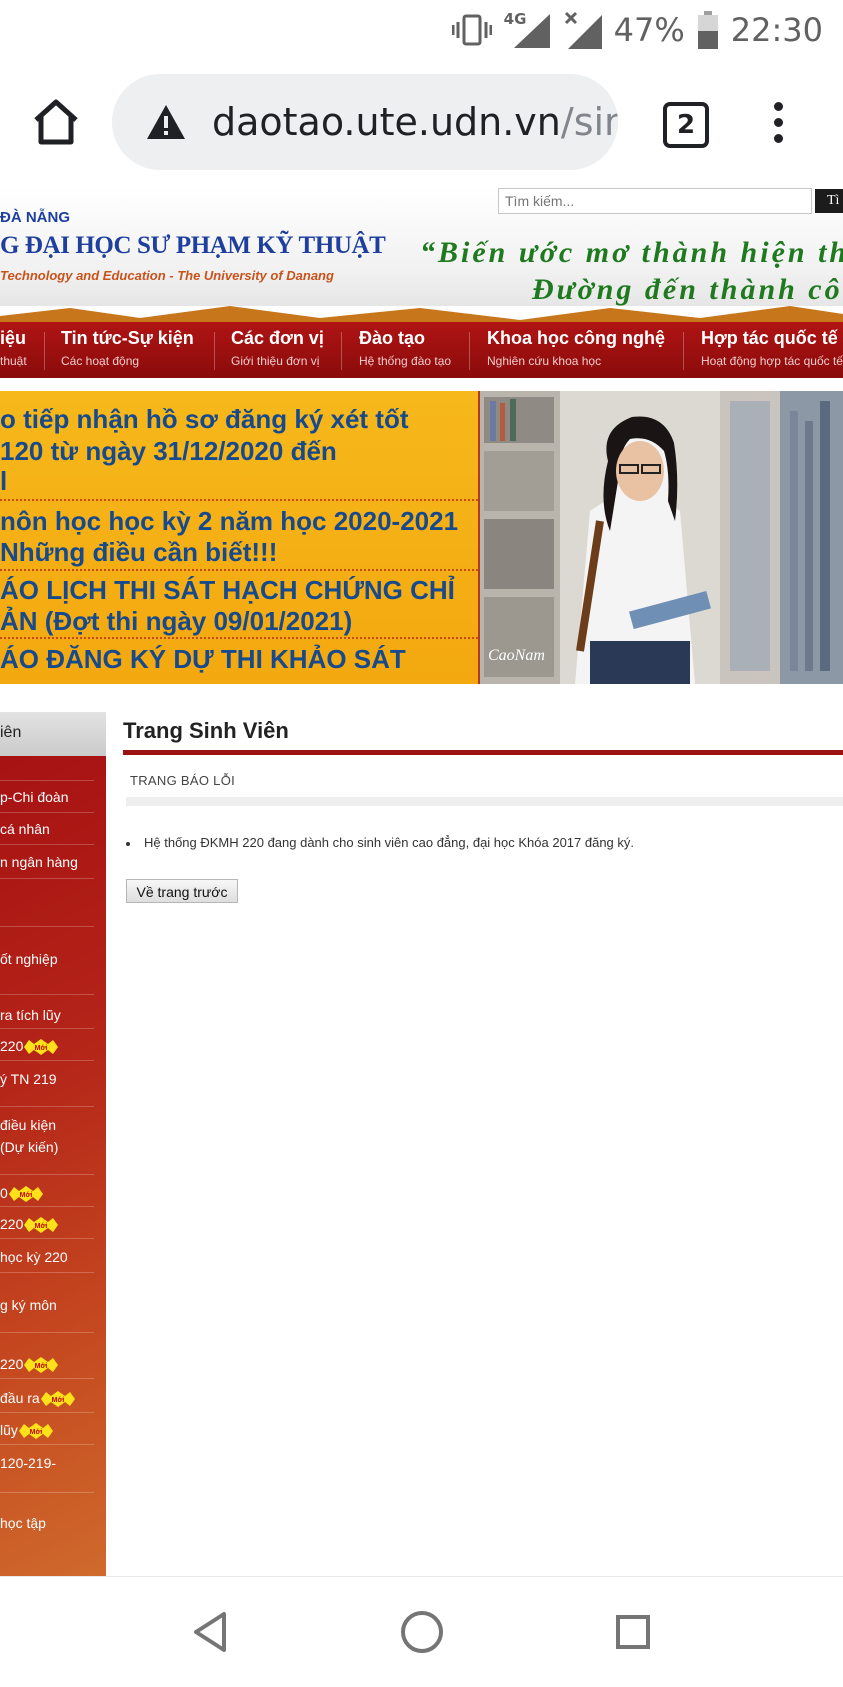 The width and height of the screenshot is (843, 1687). Describe the element at coordinates (405, 361) in the screenshot. I see `nav-item-subtitle: Hệ thống đào tạo` at that location.